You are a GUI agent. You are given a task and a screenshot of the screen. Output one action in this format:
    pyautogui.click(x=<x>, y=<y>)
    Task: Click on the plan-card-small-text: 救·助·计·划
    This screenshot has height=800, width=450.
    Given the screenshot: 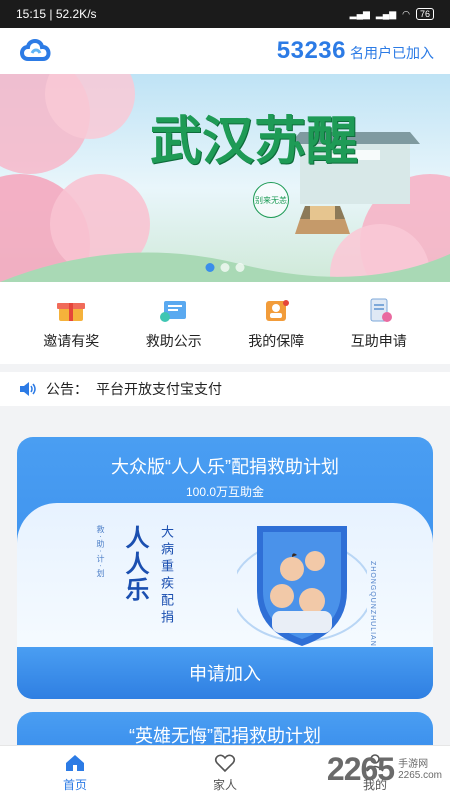 What is the action you would take?
    pyautogui.click(x=100, y=552)
    